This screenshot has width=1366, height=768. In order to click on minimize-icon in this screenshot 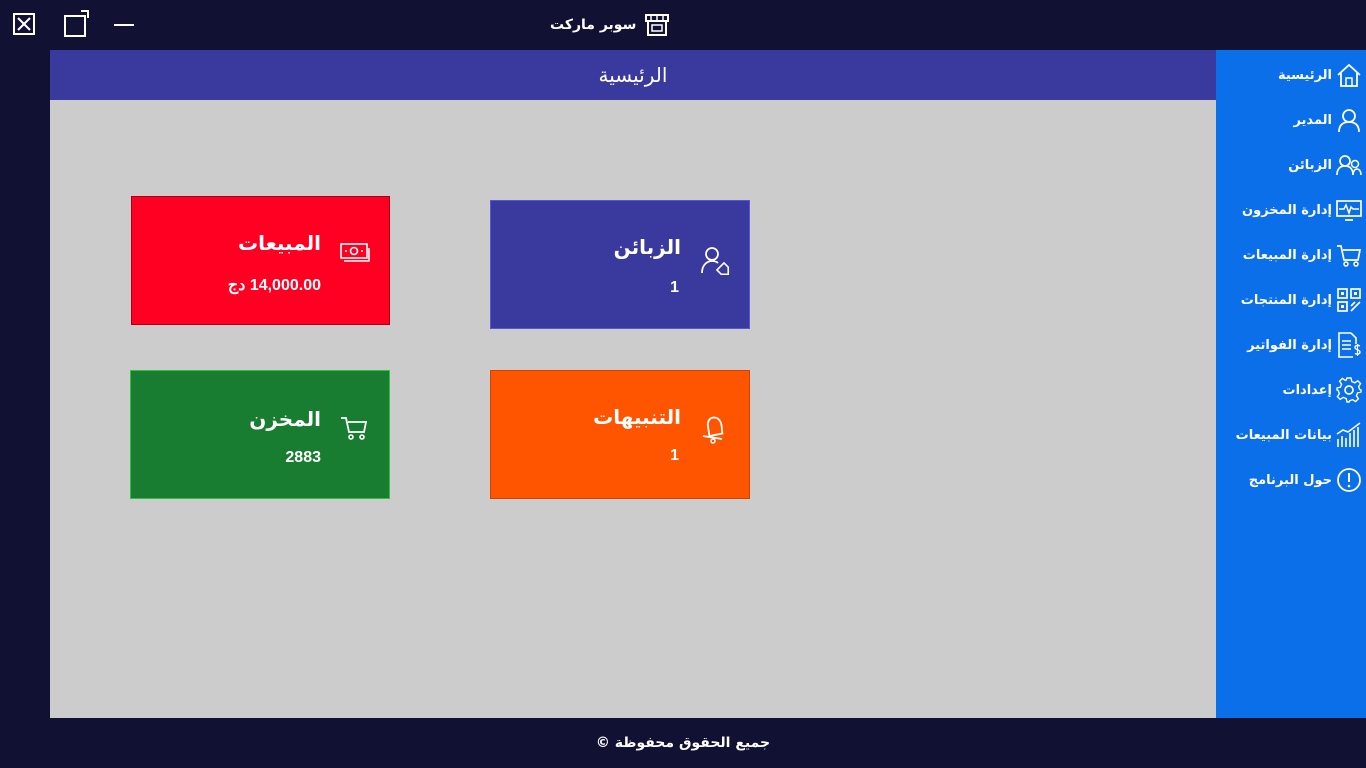, I will do `click(124, 25)`.